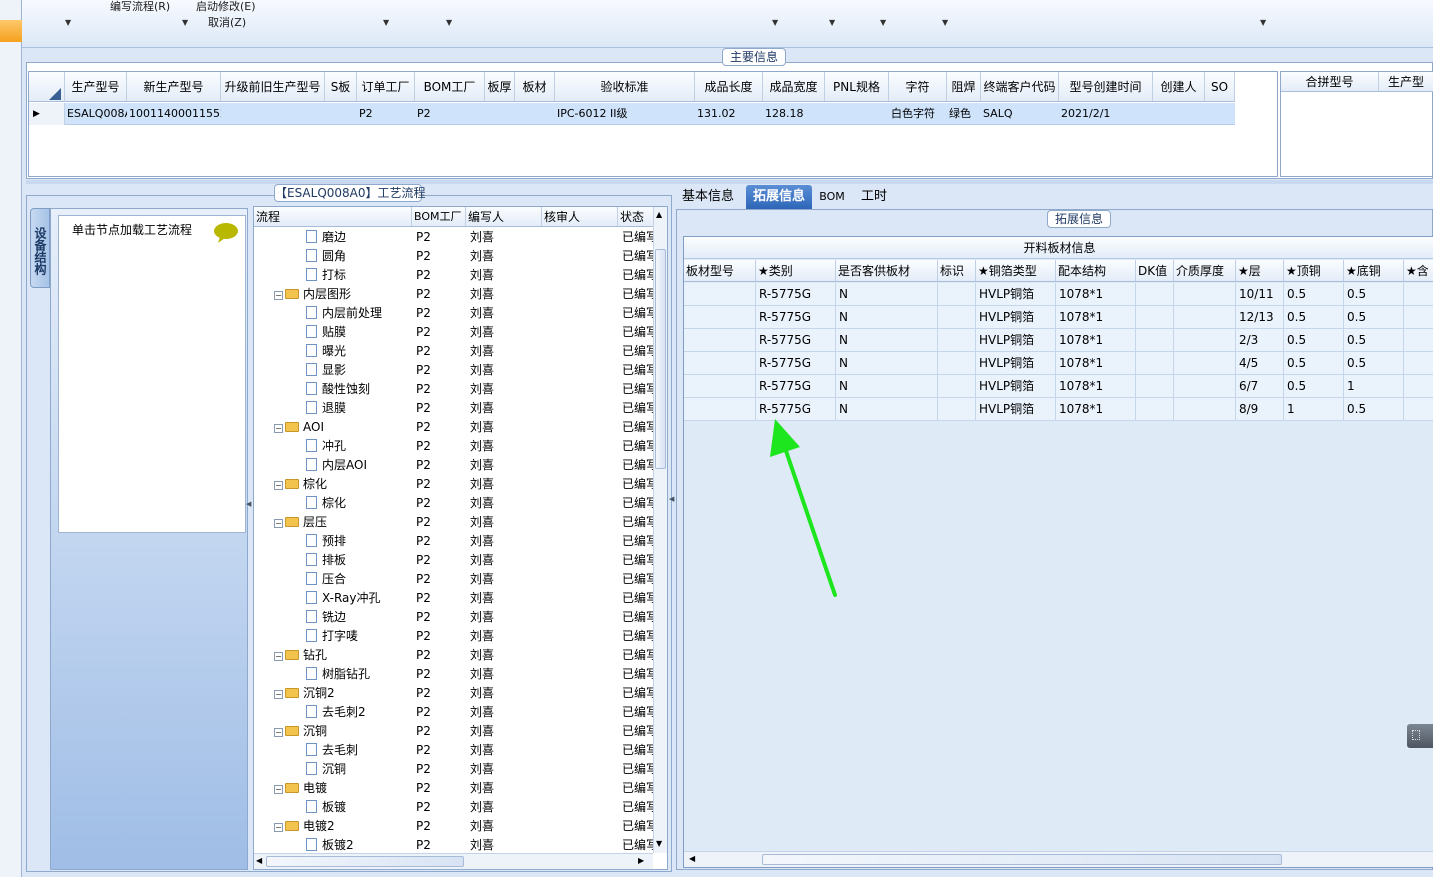  What do you see at coordinates (333, 674) in the screenshot?
I see `process-node: 树脂钻孔` at bounding box center [333, 674].